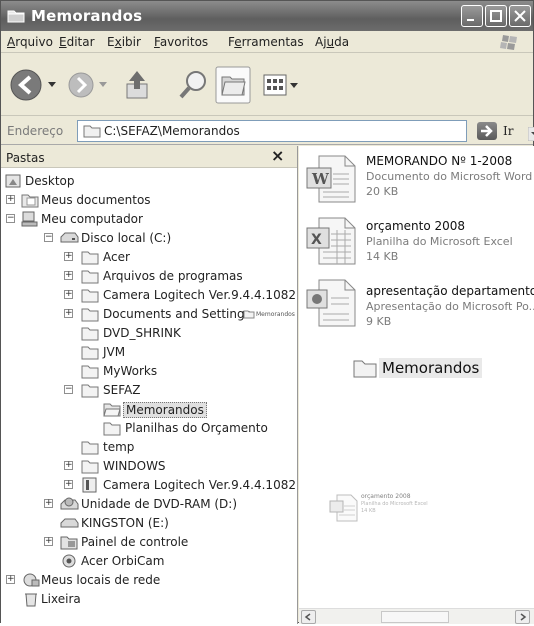 The image size is (534, 626). I want to click on close-icon, so click(520, 16).